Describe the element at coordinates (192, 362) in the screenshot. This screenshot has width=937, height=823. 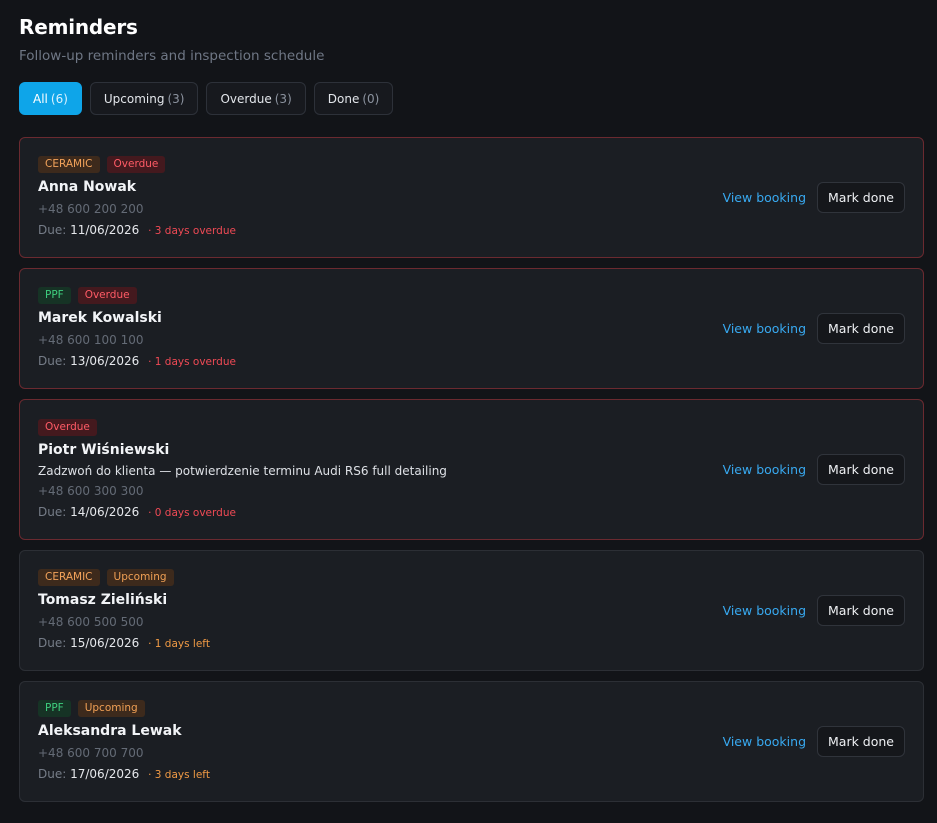
I see `due-delta: · 1 days overdue` at that location.